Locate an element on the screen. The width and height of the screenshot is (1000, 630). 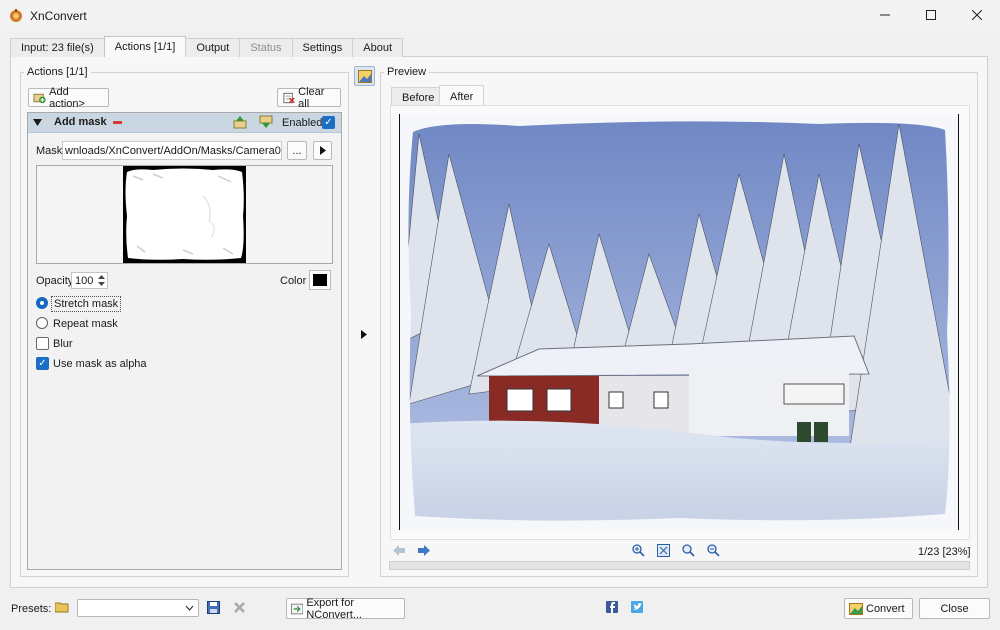
progress-bar is located at coordinates (679, 565).